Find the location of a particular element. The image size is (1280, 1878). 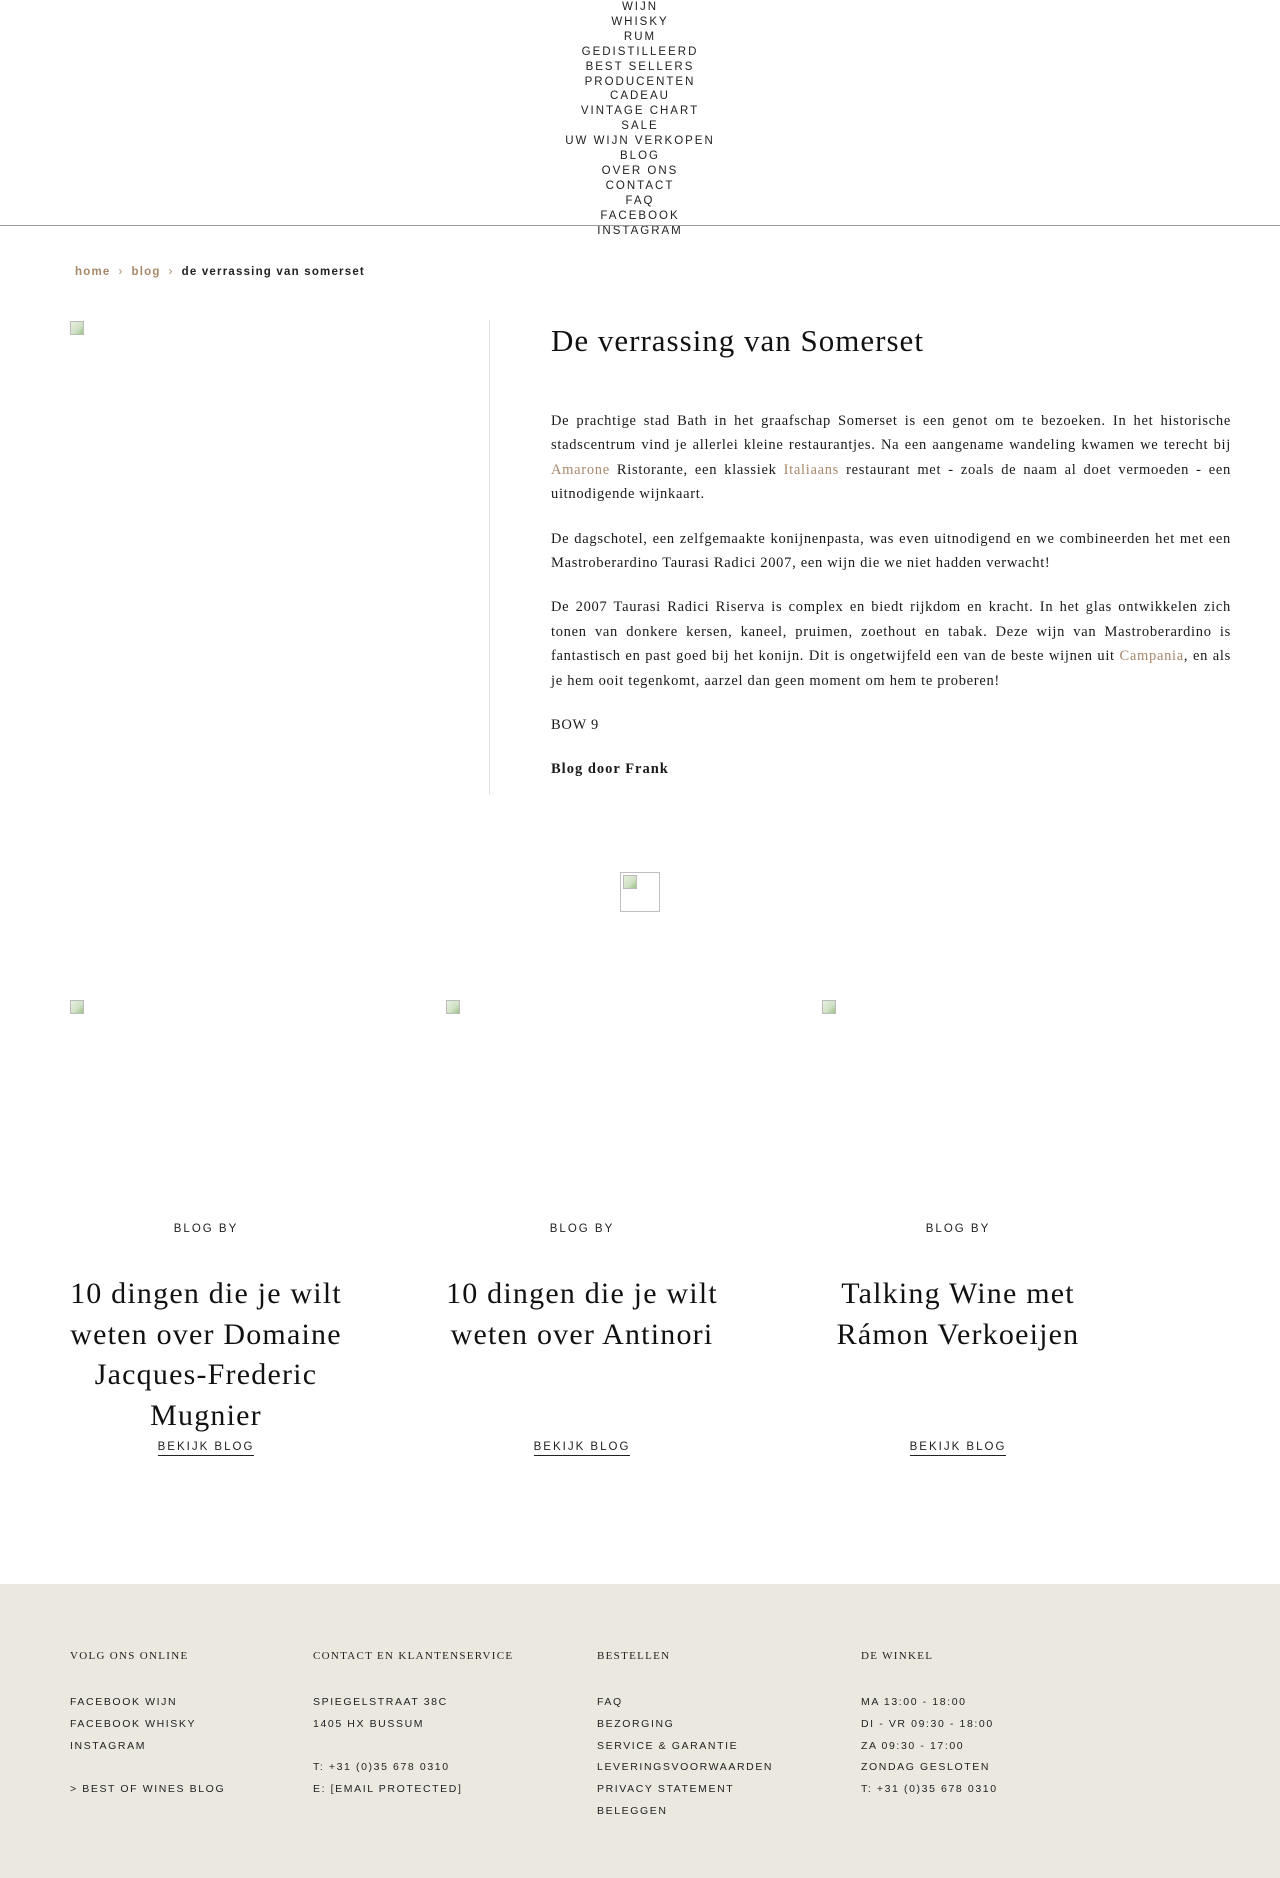

breadcrumb-home: home is located at coordinates (92, 272).